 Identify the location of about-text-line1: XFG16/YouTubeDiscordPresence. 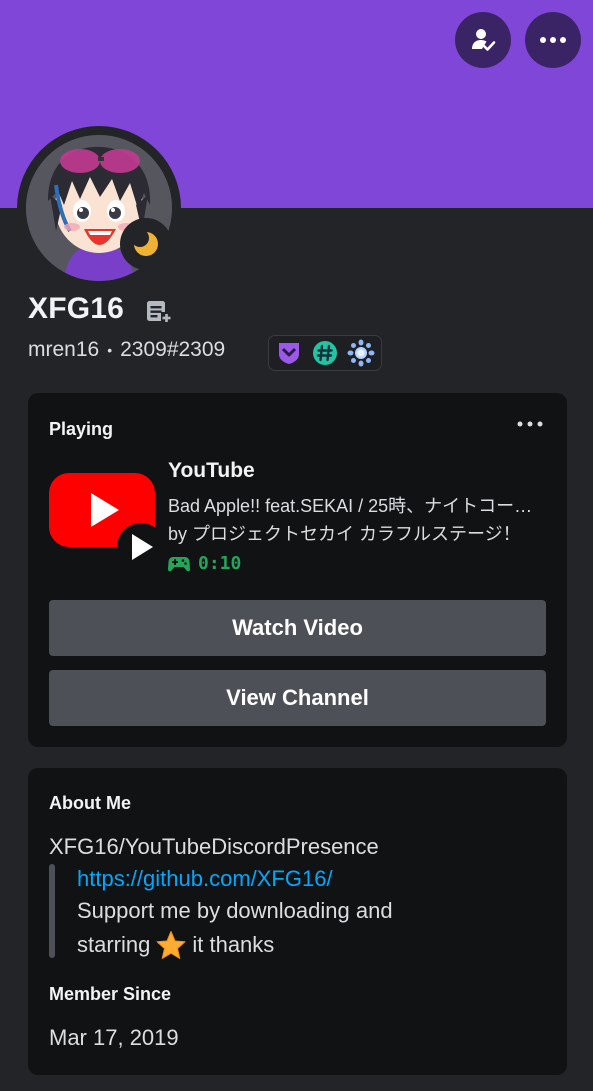
(214, 846).